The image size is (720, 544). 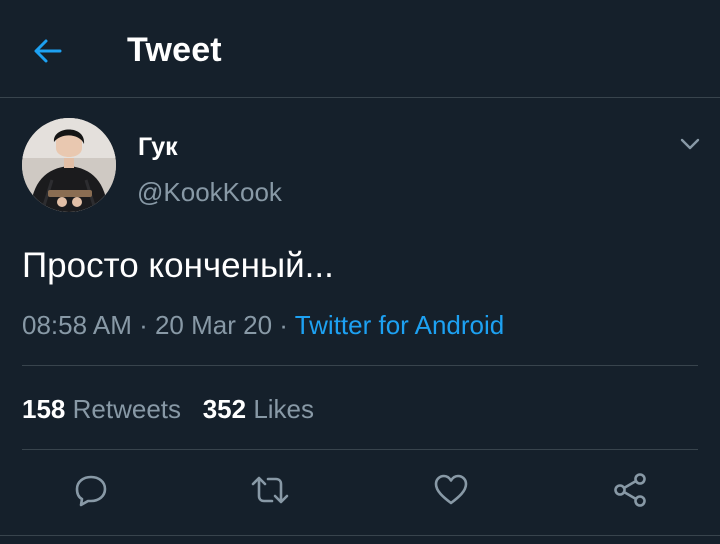 I want to click on heart-icon, so click(x=451, y=489).